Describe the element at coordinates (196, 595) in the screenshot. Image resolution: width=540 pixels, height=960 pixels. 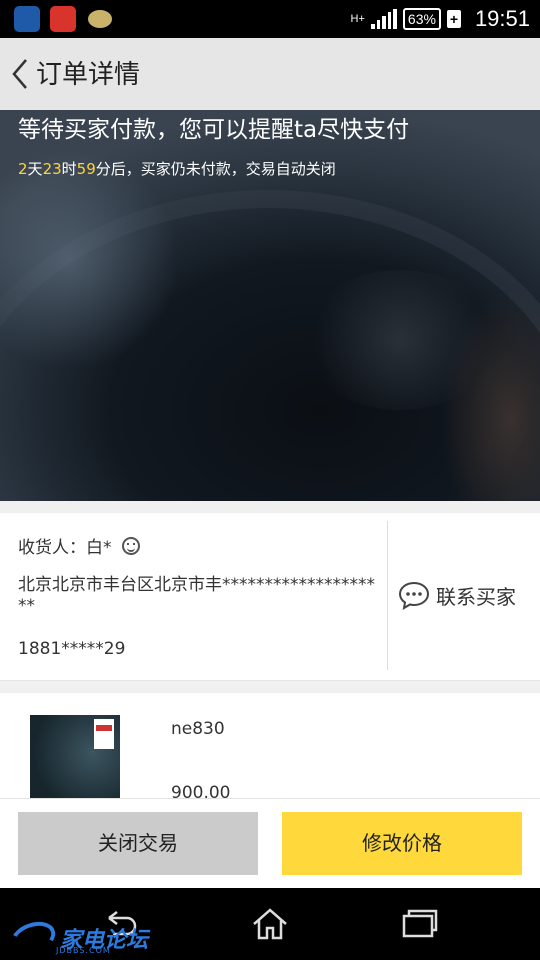
I see `shipping-address: 北京北京市丰台区北京市丰********************` at that location.